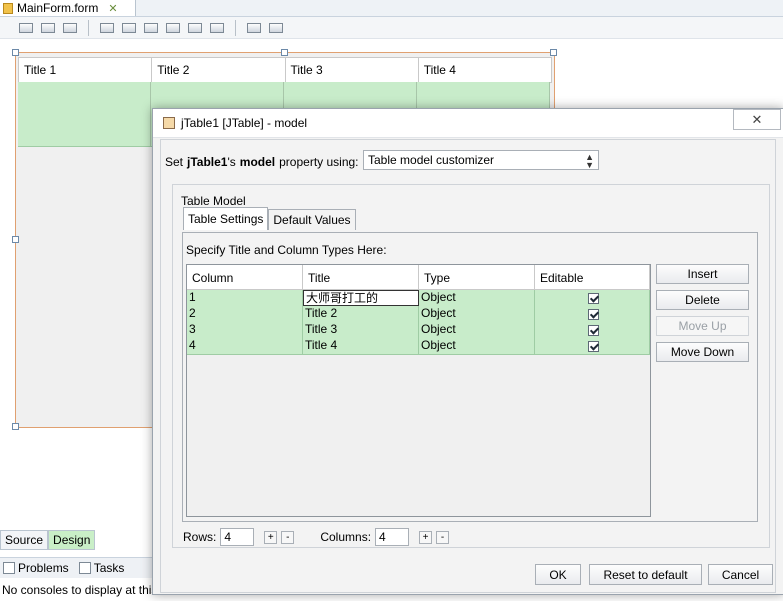 This screenshot has height=601, width=783. What do you see at coordinates (288, 537) in the screenshot?
I see `rows-minus-button: -` at bounding box center [288, 537].